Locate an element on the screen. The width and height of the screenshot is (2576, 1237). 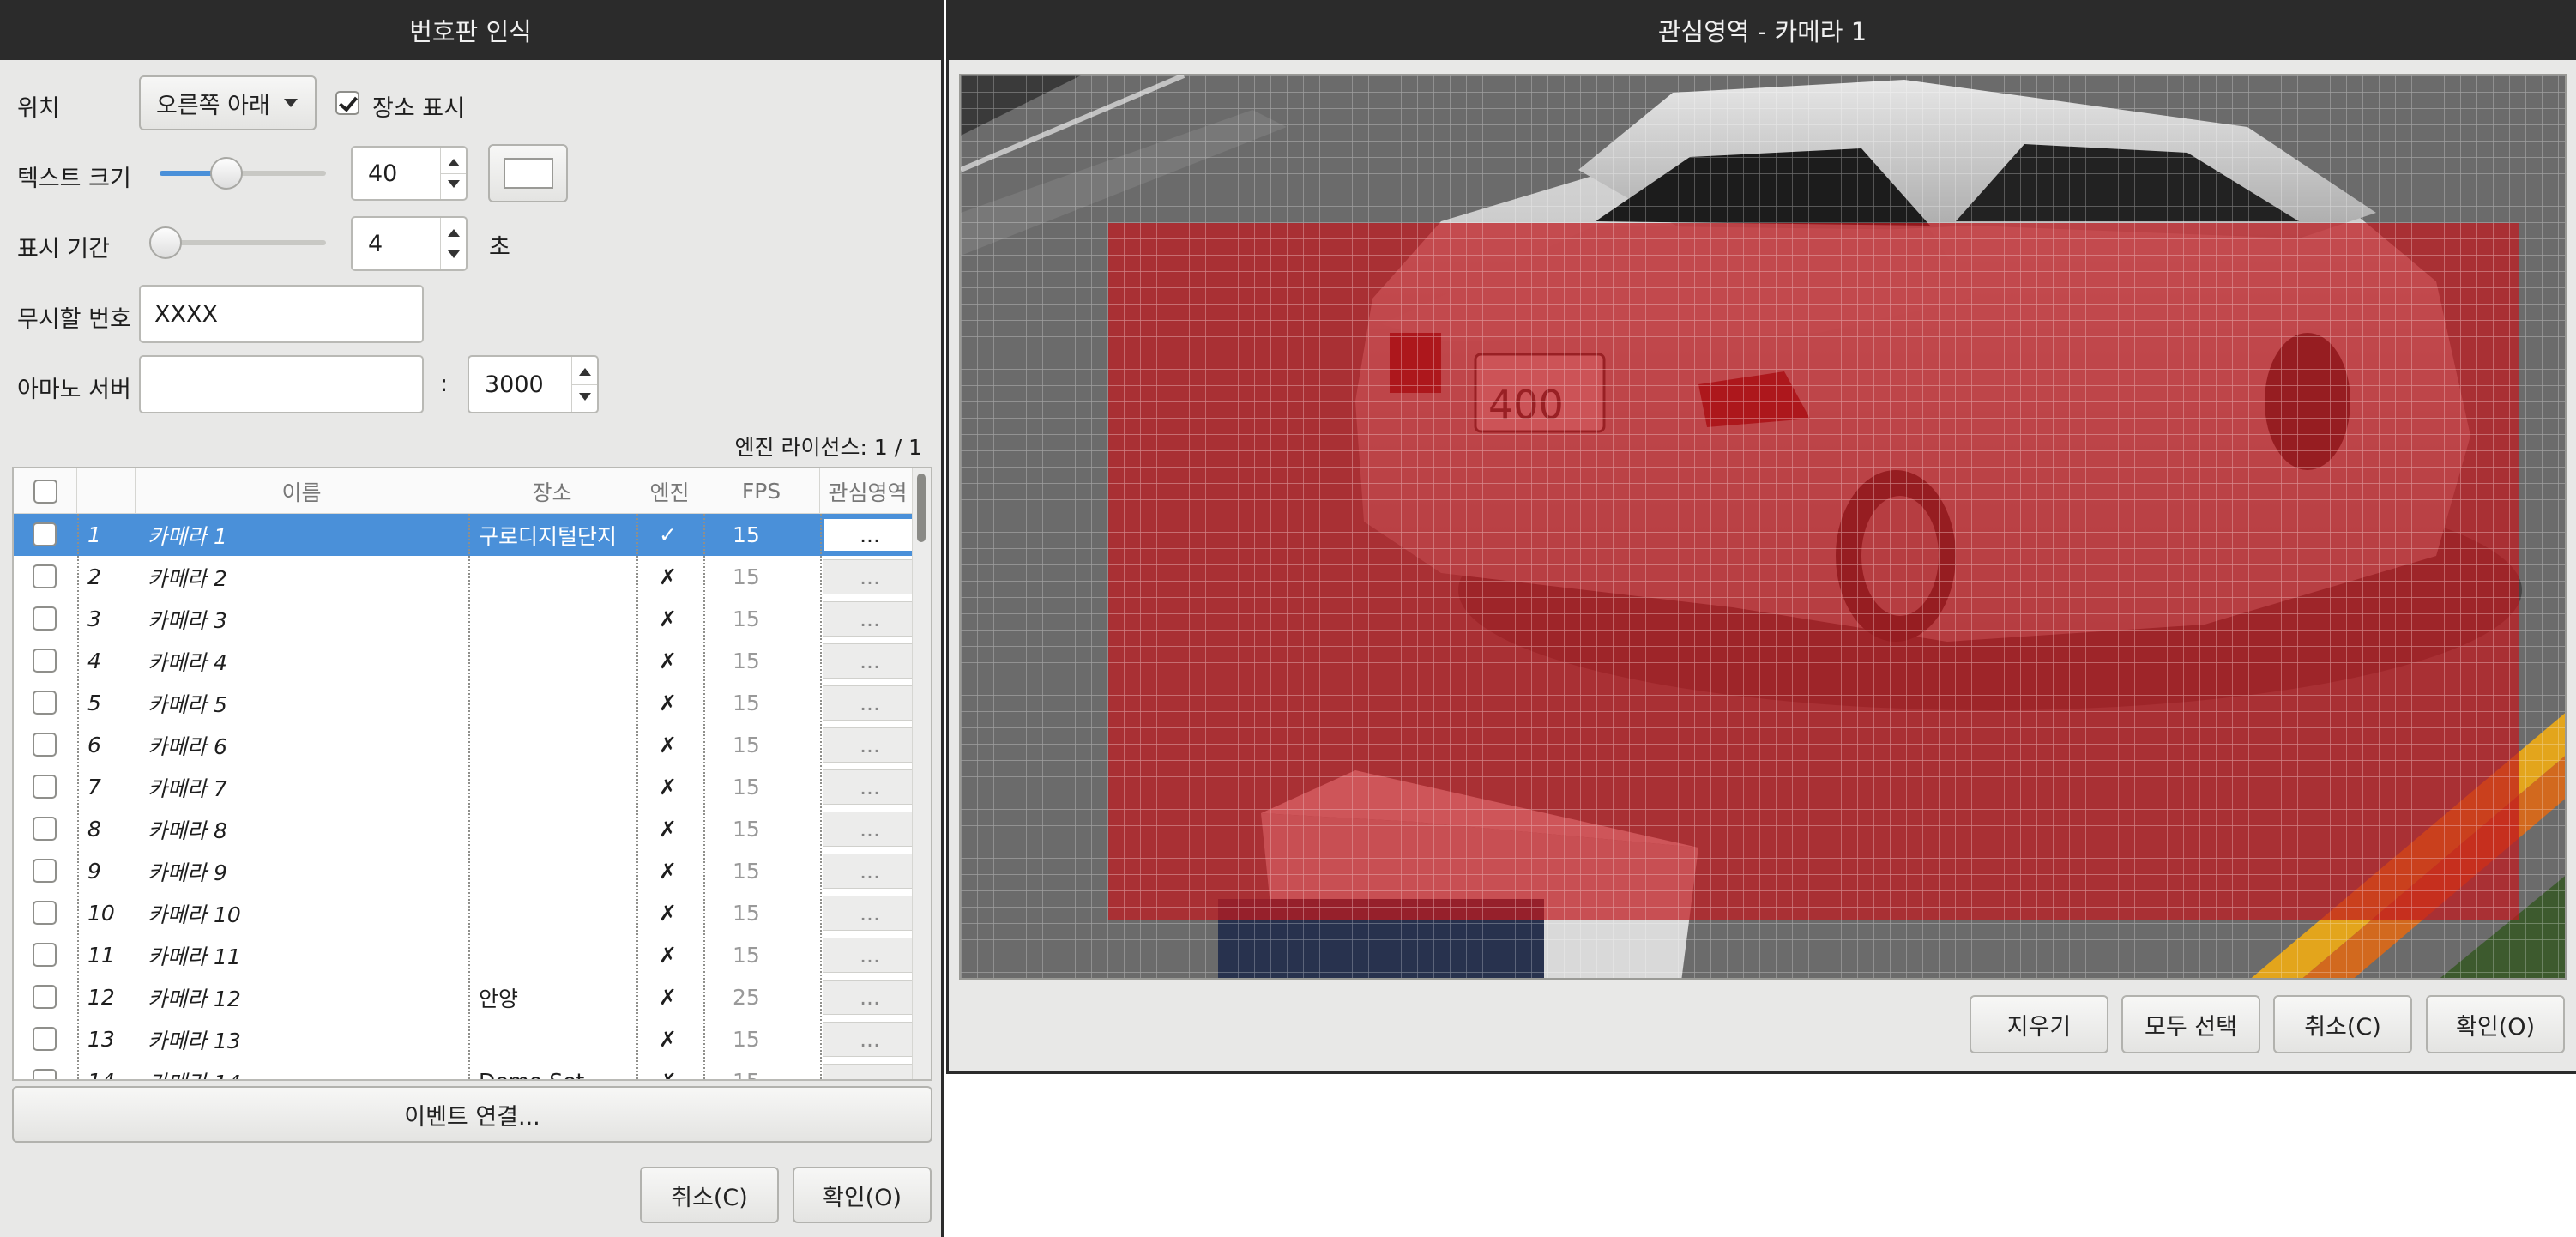
text-size-slider is located at coordinates (243, 173).